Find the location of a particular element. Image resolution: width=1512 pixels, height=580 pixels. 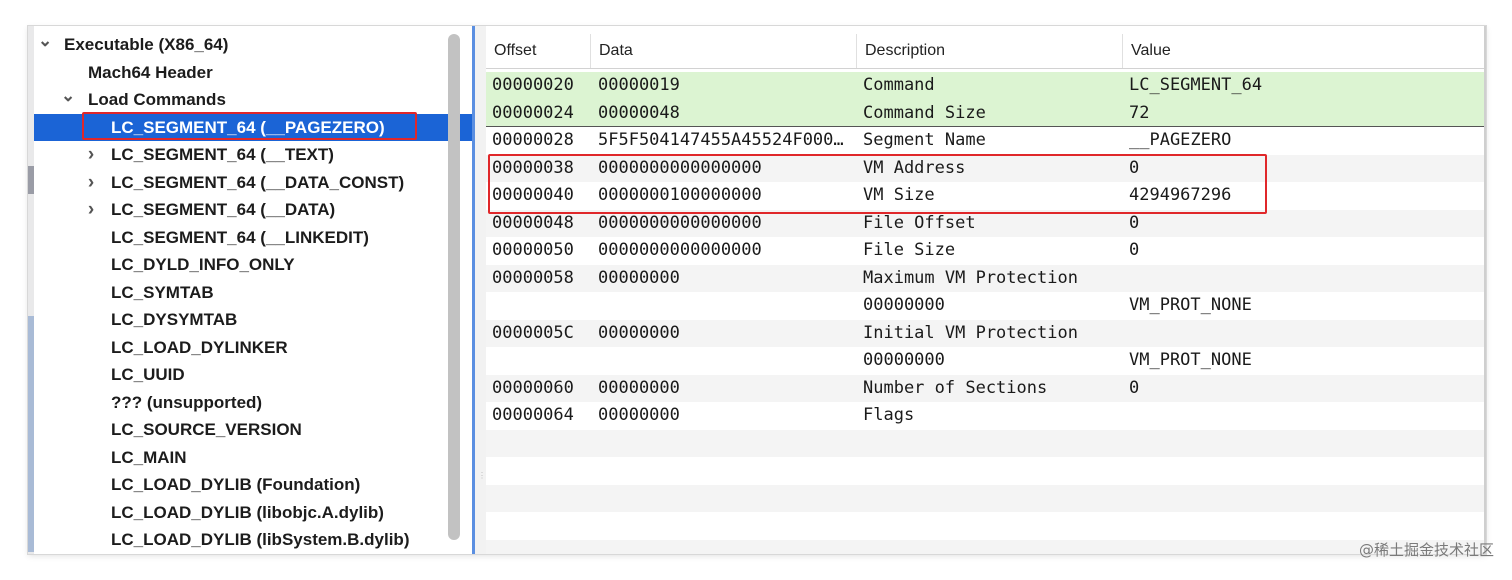

outline-item: LC_LOAD_DYLIB (libobjc.A.dylib) is located at coordinates (253, 512).